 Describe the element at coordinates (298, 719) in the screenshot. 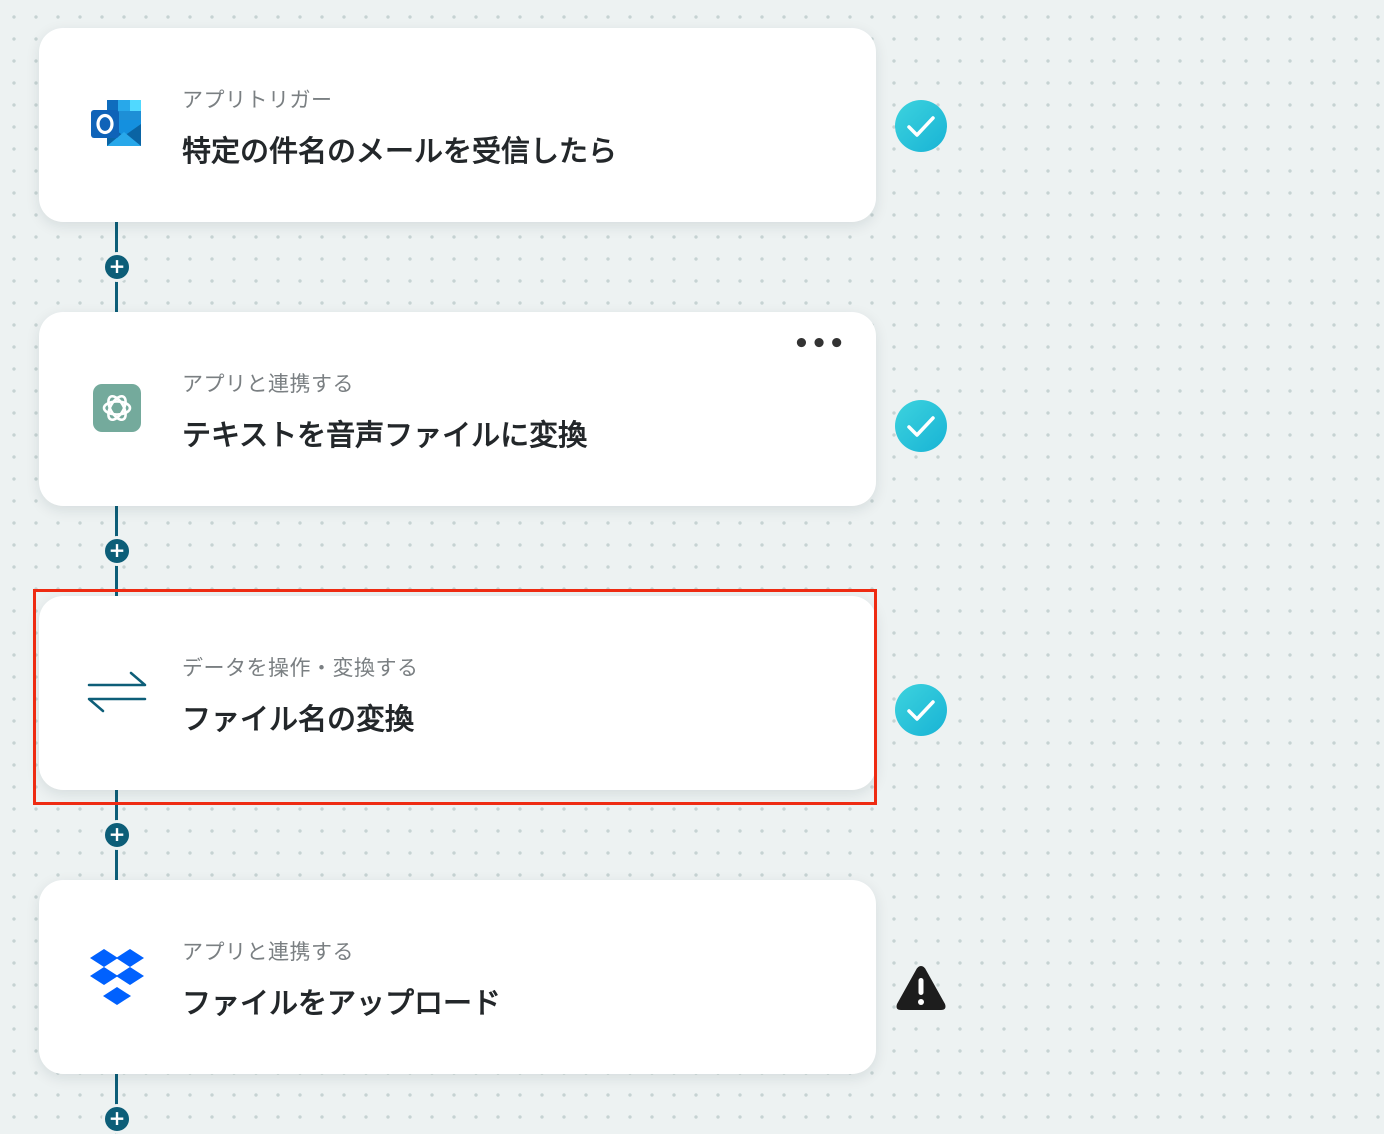

I see `step-title: ファイル名の変換` at that location.